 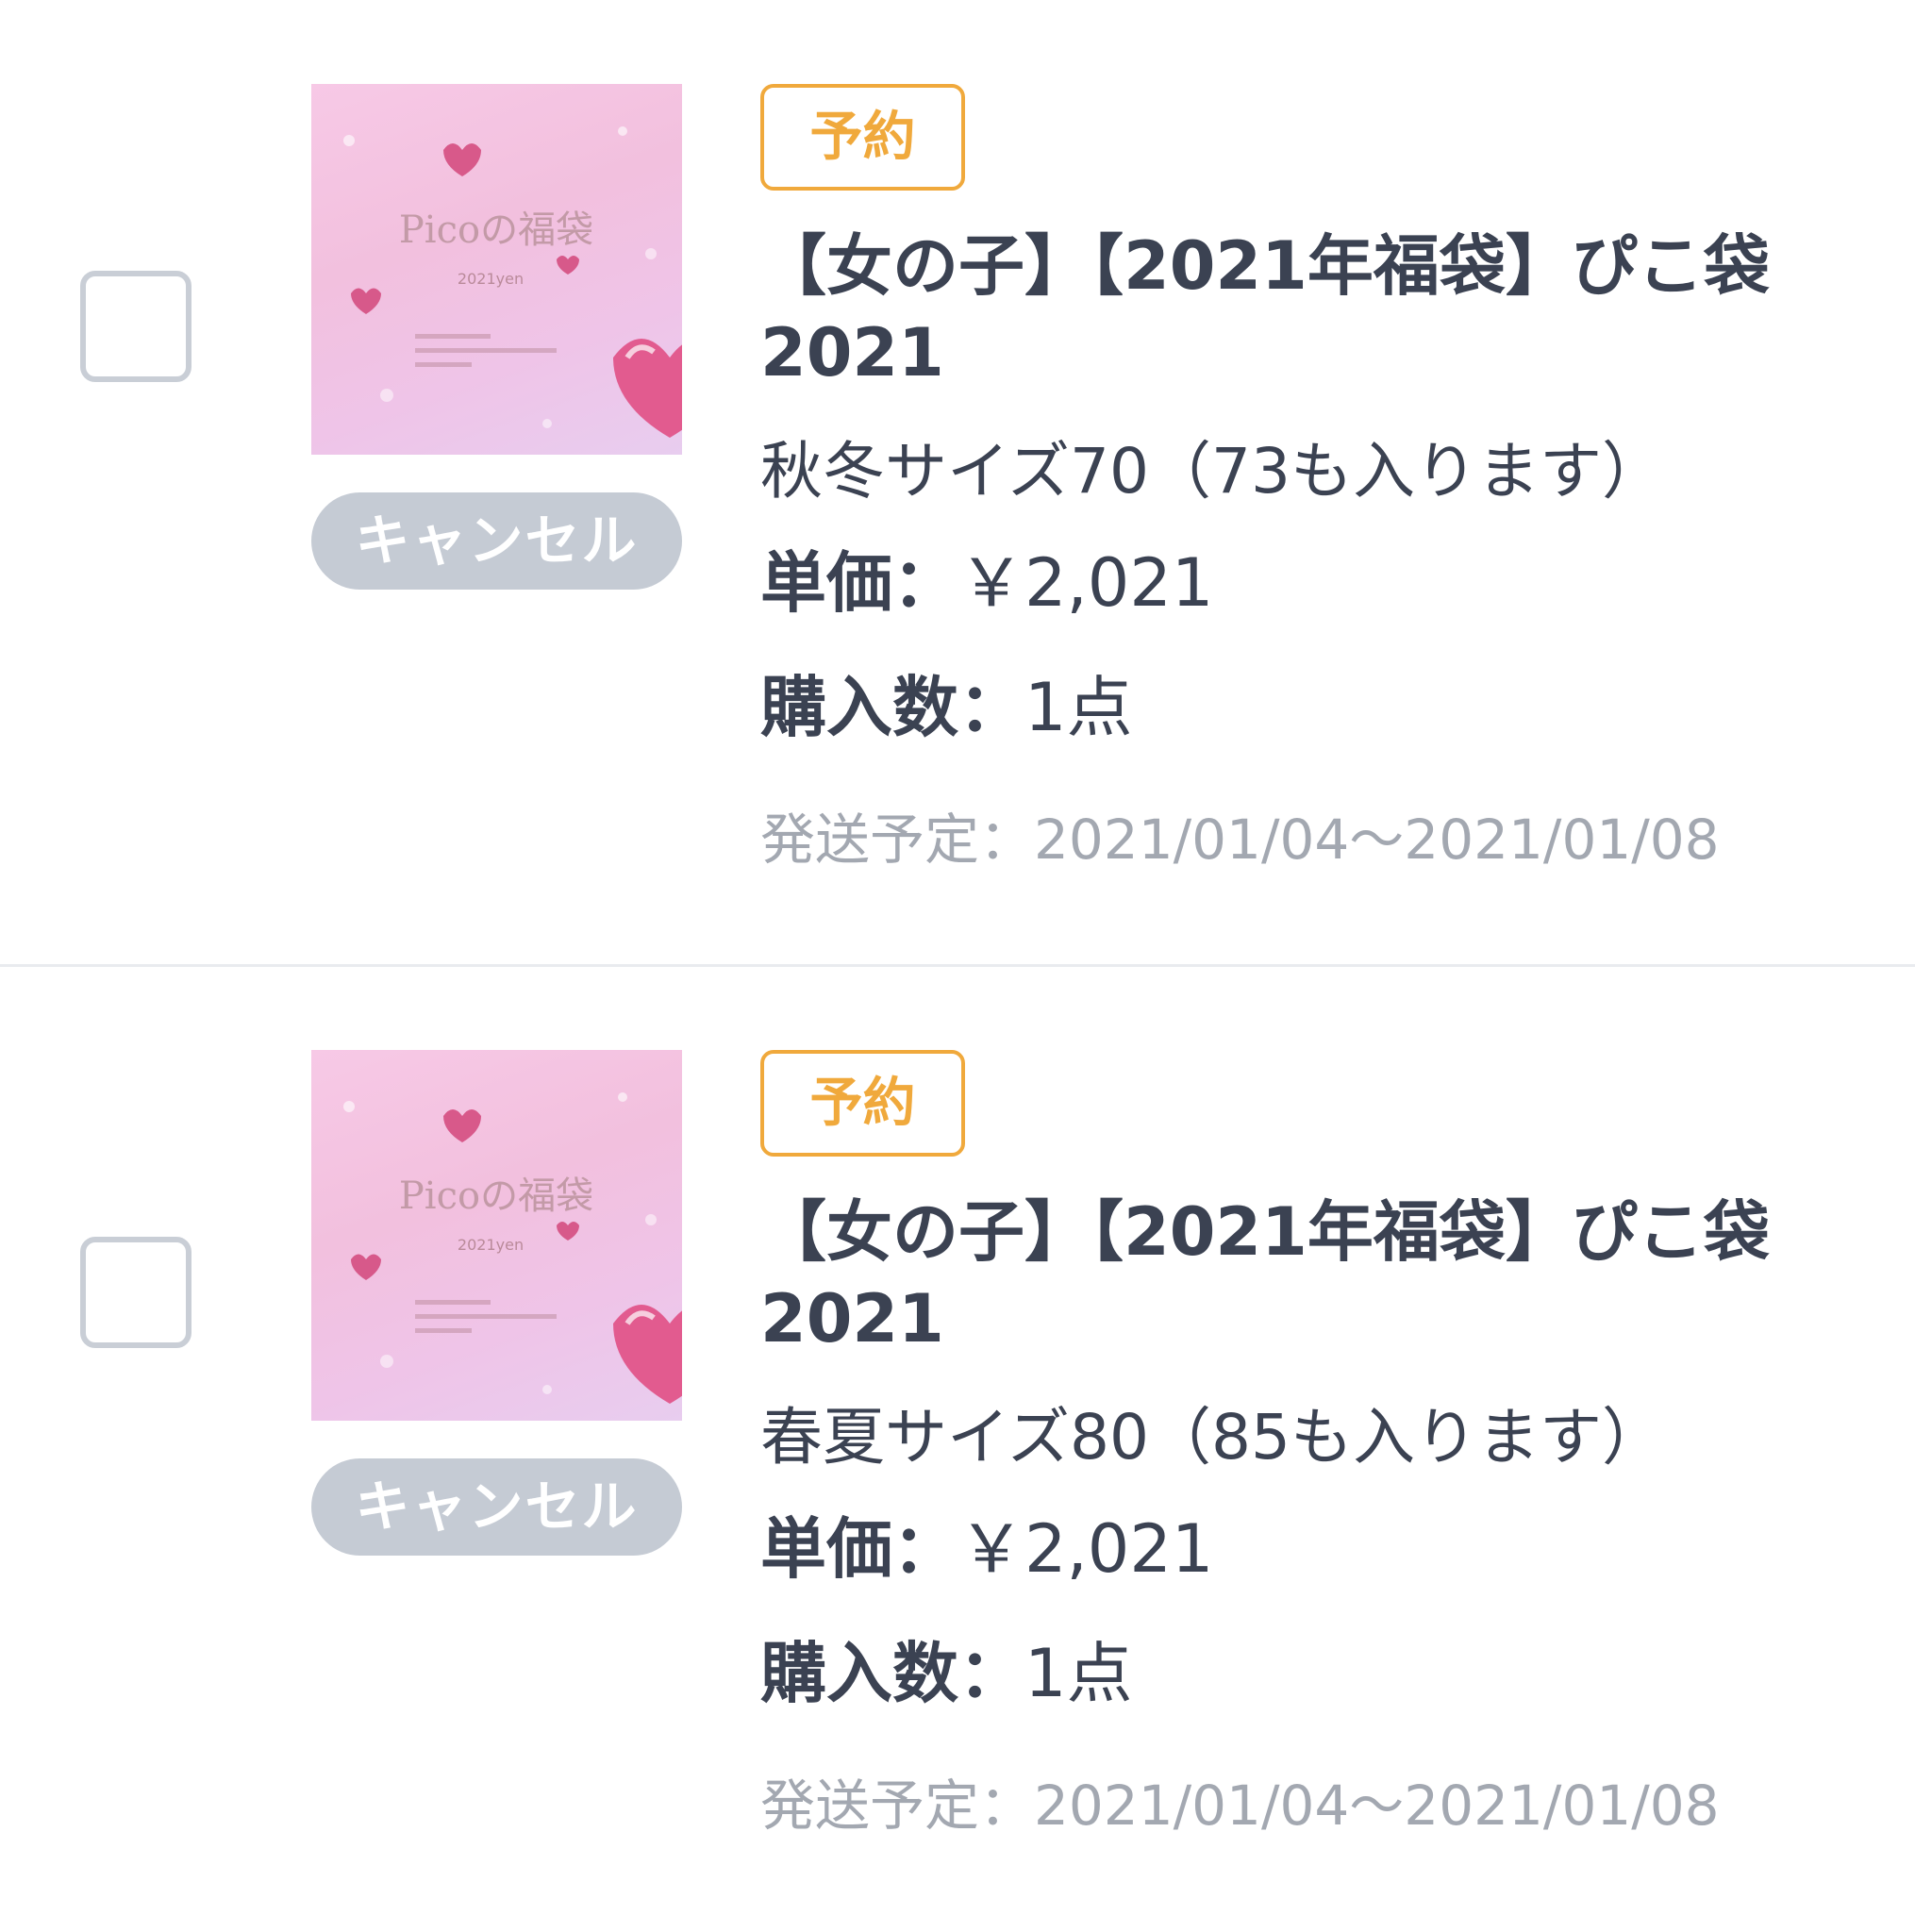 What do you see at coordinates (1212, 1437) in the screenshot?
I see `product-variant: 春夏サイズ80（85も入ります）` at bounding box center [1212, 1437].